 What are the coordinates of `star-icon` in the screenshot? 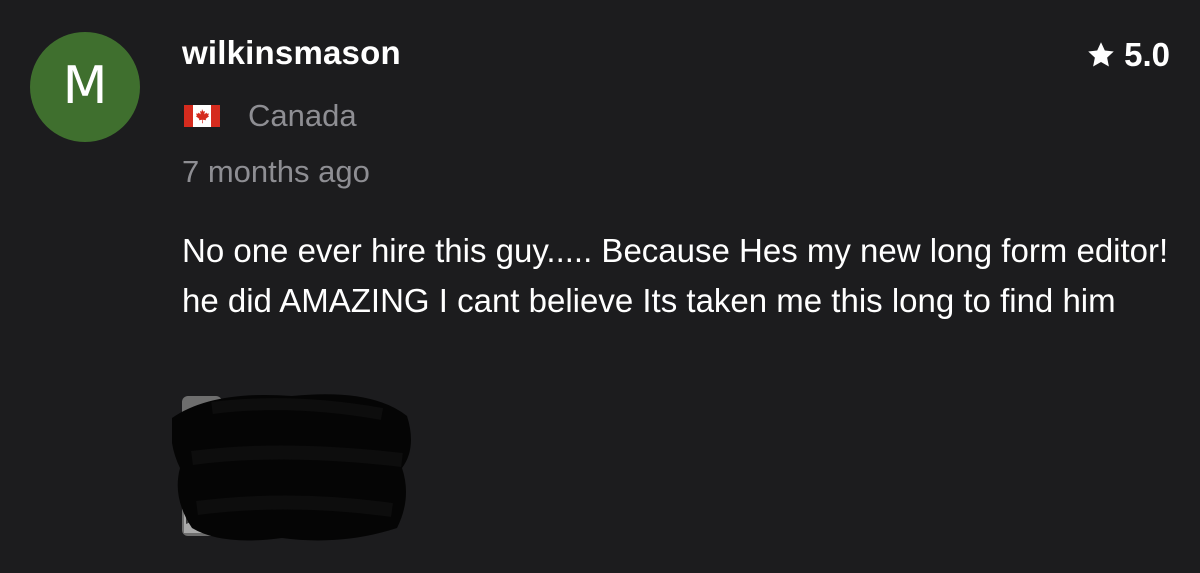 It's located at (1101, 54).